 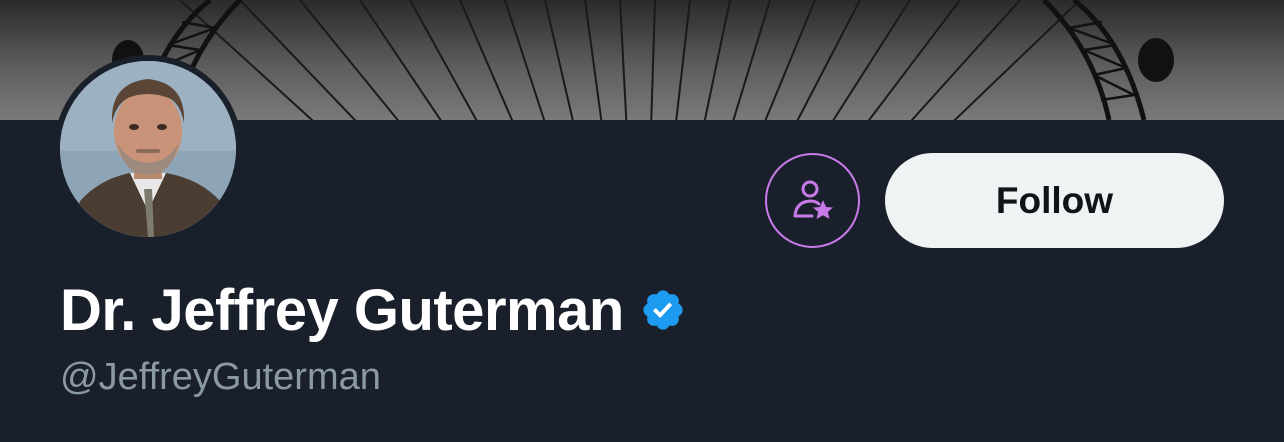 What do you see at coordinates (1054, 200) in the screenshot?
I see `follow-button: Follow` at bounding box center [1054, 200].